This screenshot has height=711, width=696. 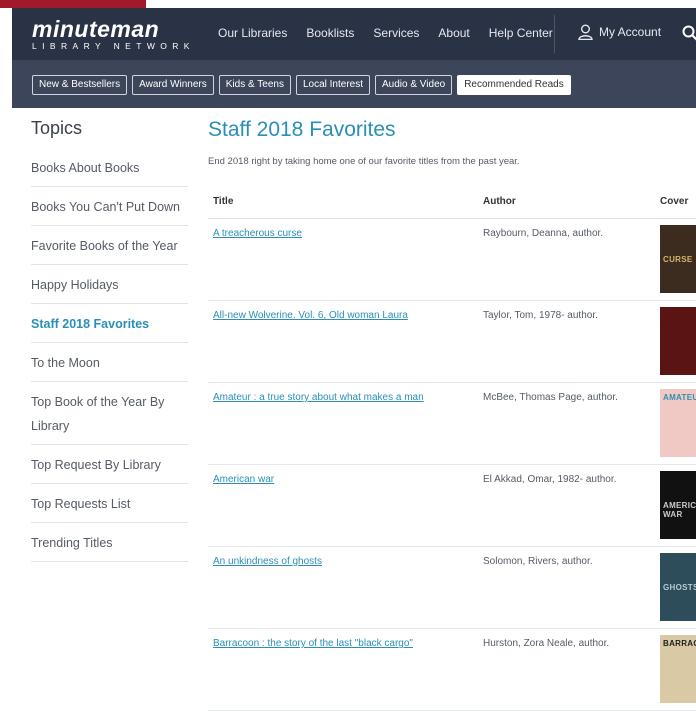 I want to click on book-title-link: An unkindness of ghosts, so click(x=267, y=561).